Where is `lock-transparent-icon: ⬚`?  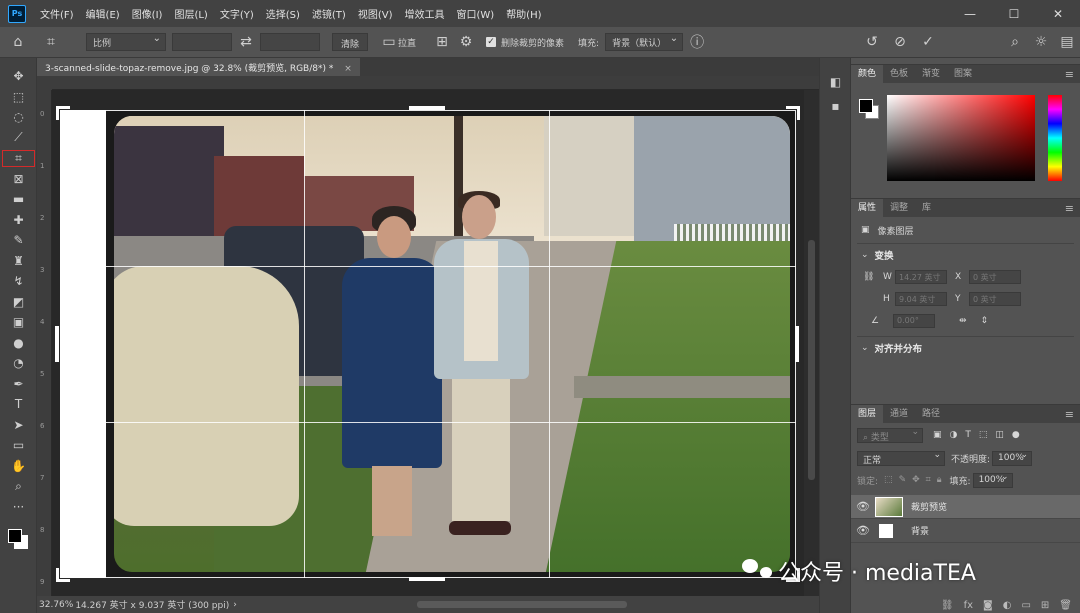 lock-transparent-icon: ⬚ is located at coordinates (888, 480).